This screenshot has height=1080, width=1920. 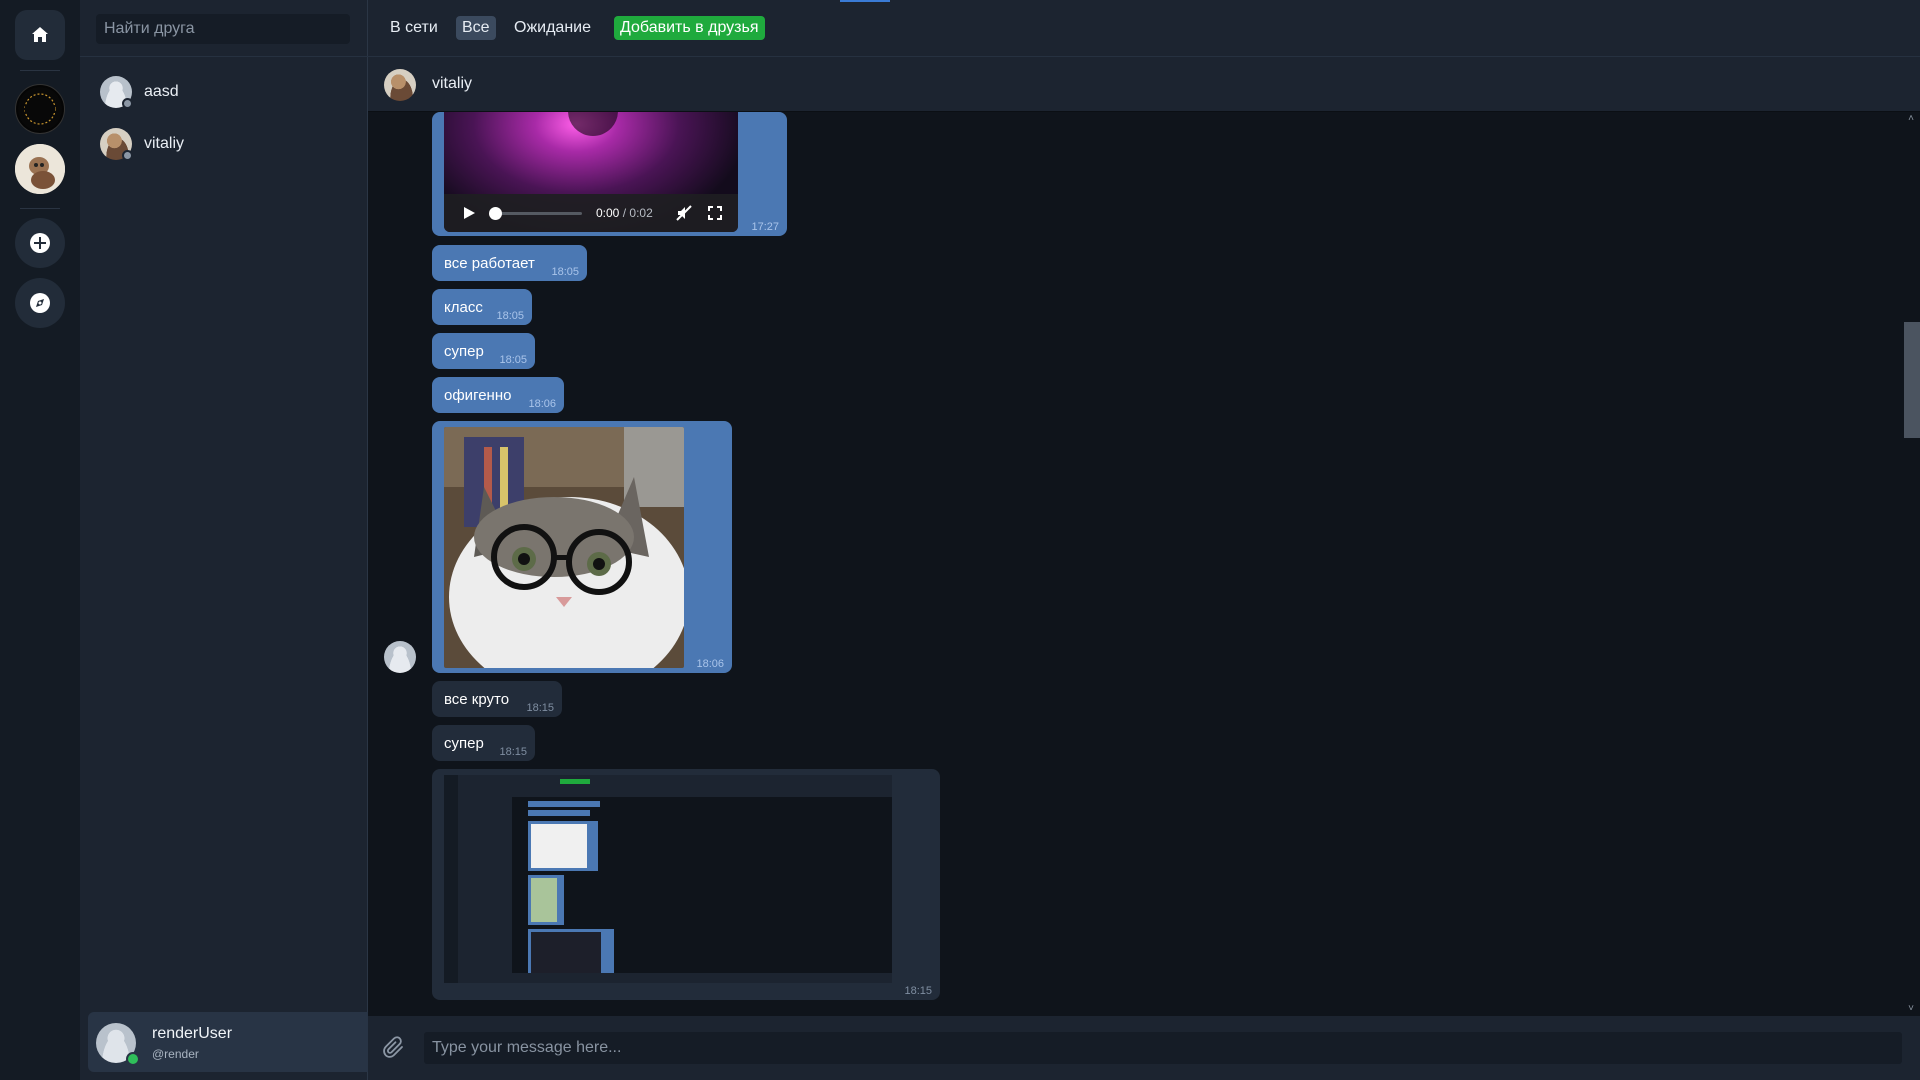 I want to click on friend-item-vitaliy: vitaliy, so click(x=142, y=144).